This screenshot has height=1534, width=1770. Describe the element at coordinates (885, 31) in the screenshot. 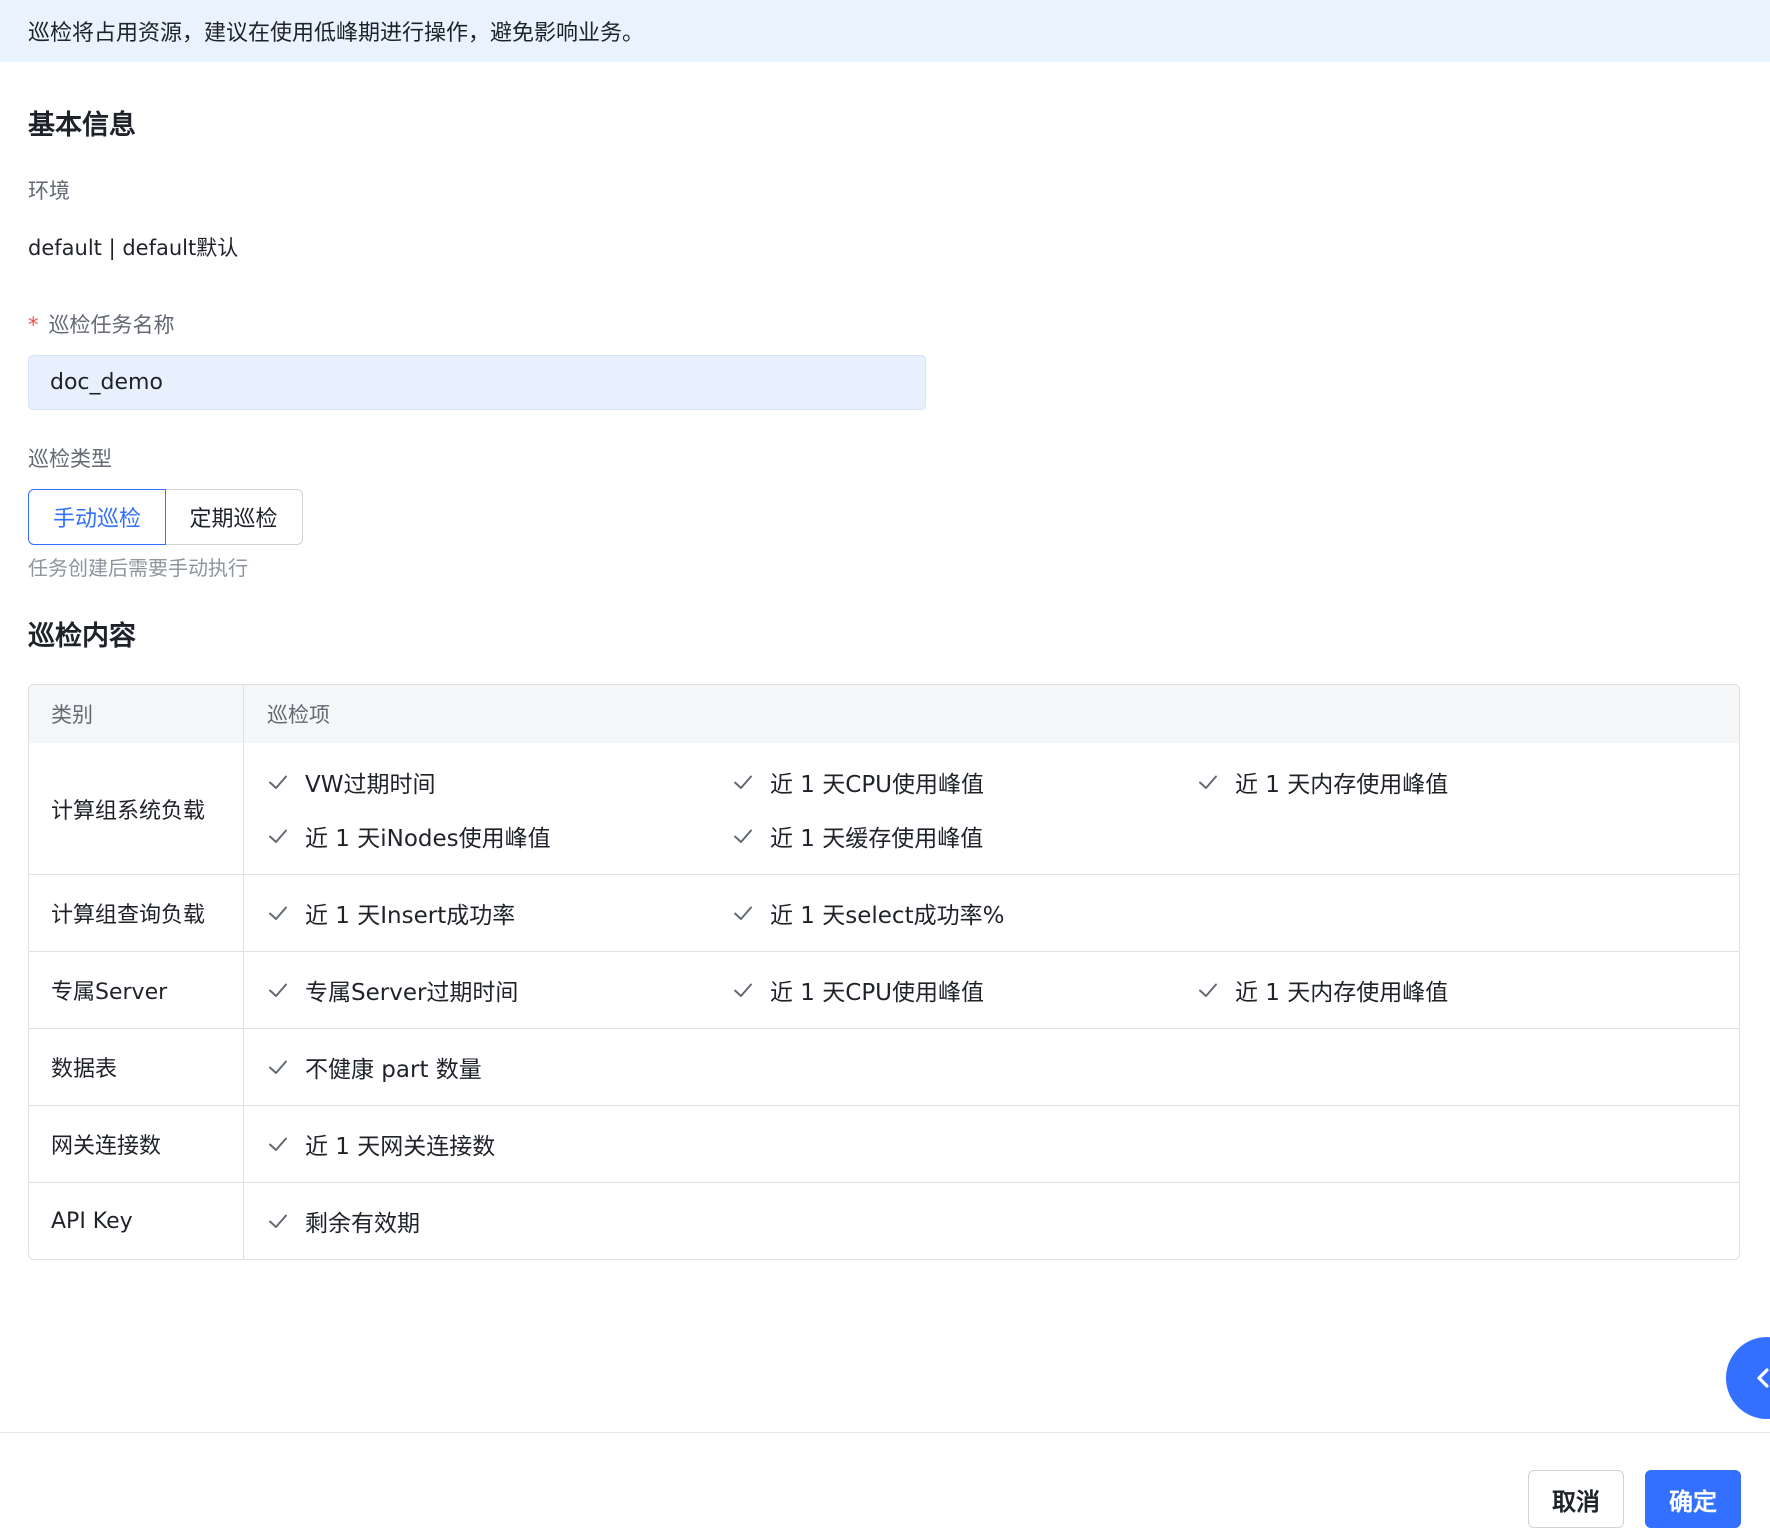

I see `notice-banner: 巡检将占用资源，建议在使用低峰期进行操作，避免影响业务。` at that location.